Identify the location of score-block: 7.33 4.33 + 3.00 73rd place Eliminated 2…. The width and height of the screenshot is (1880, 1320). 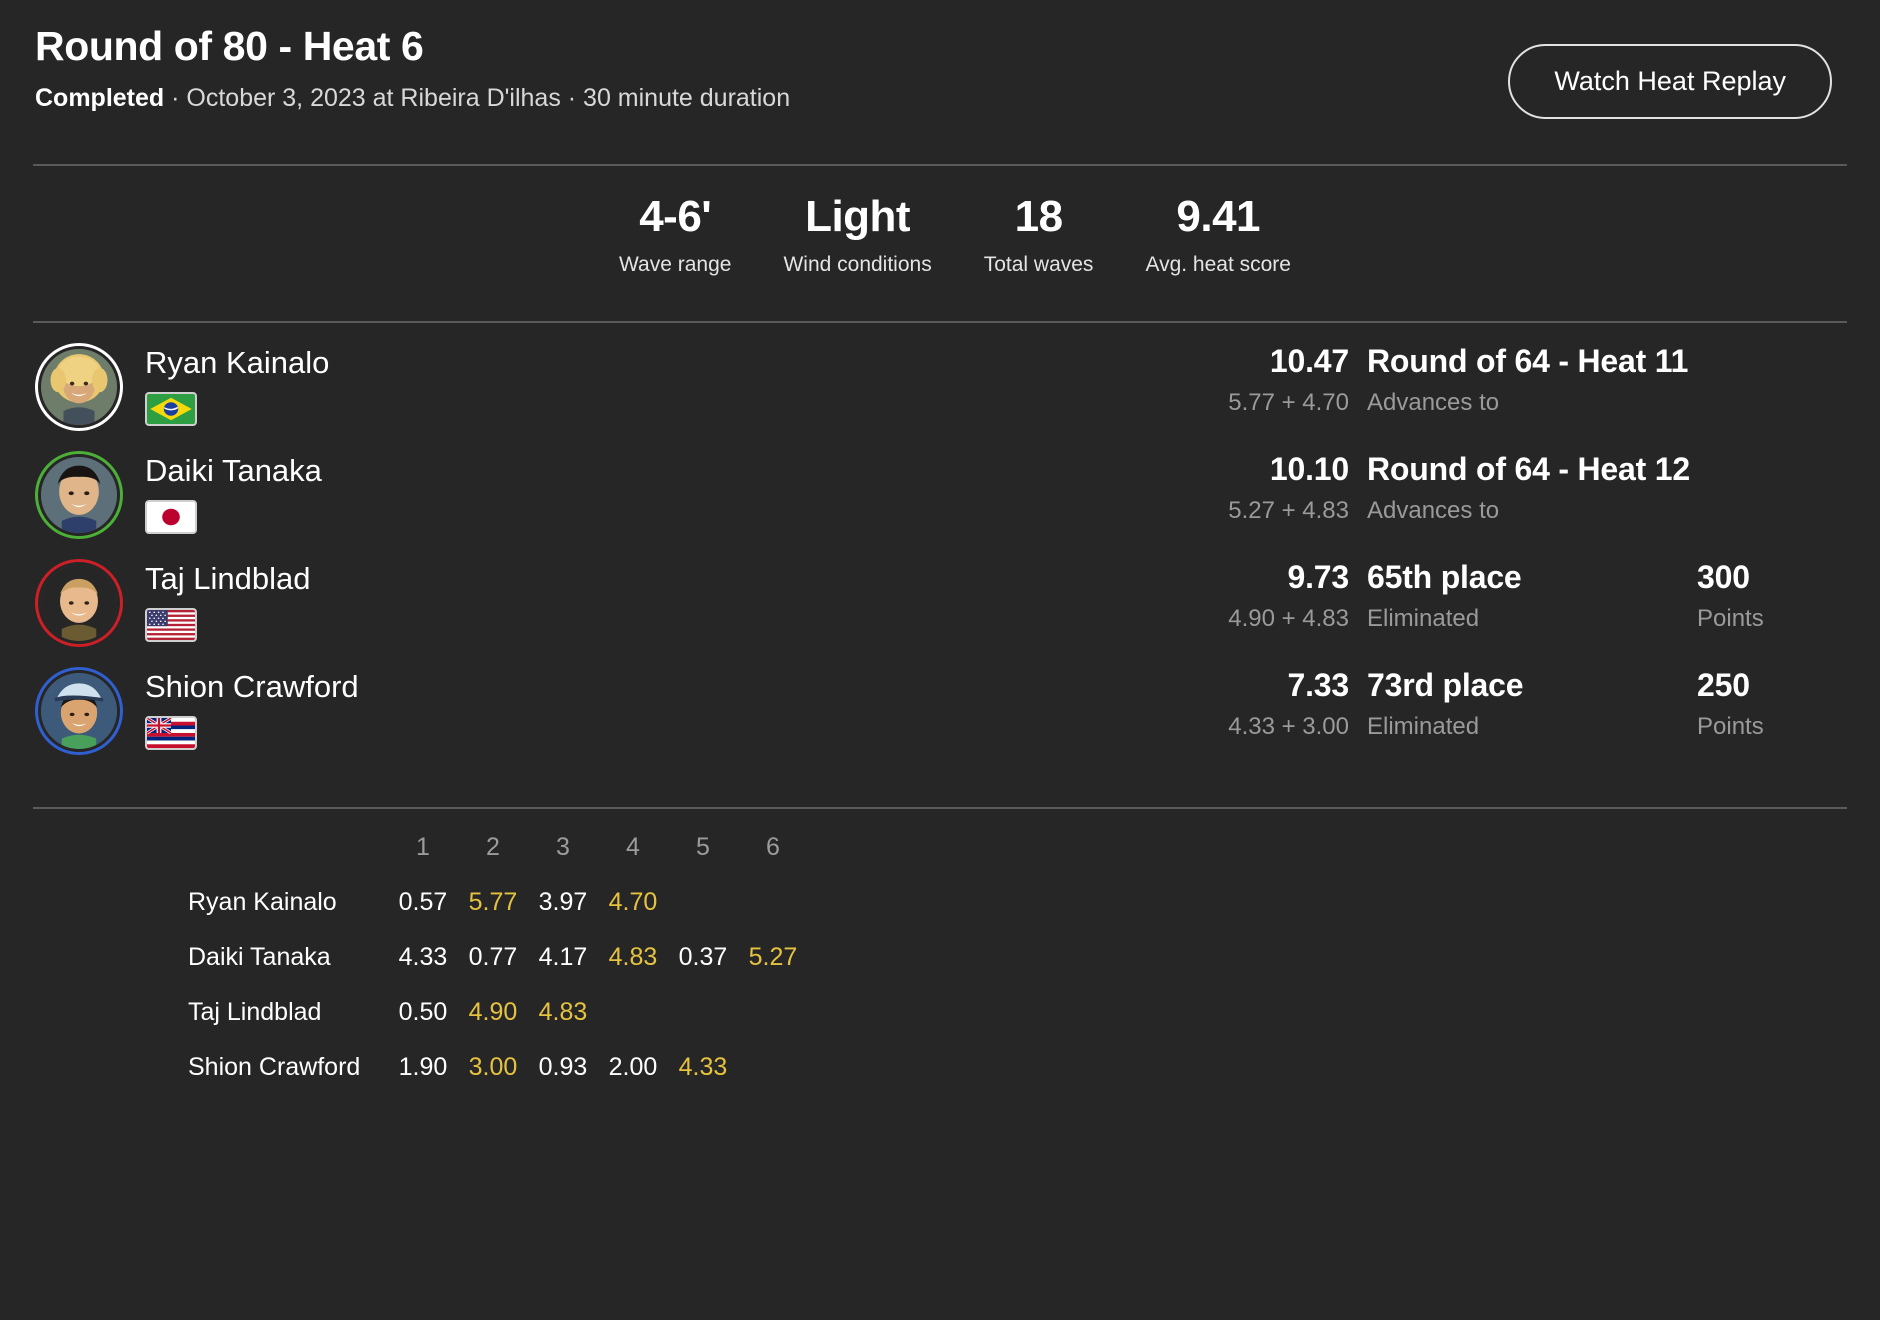
(1522, 704).